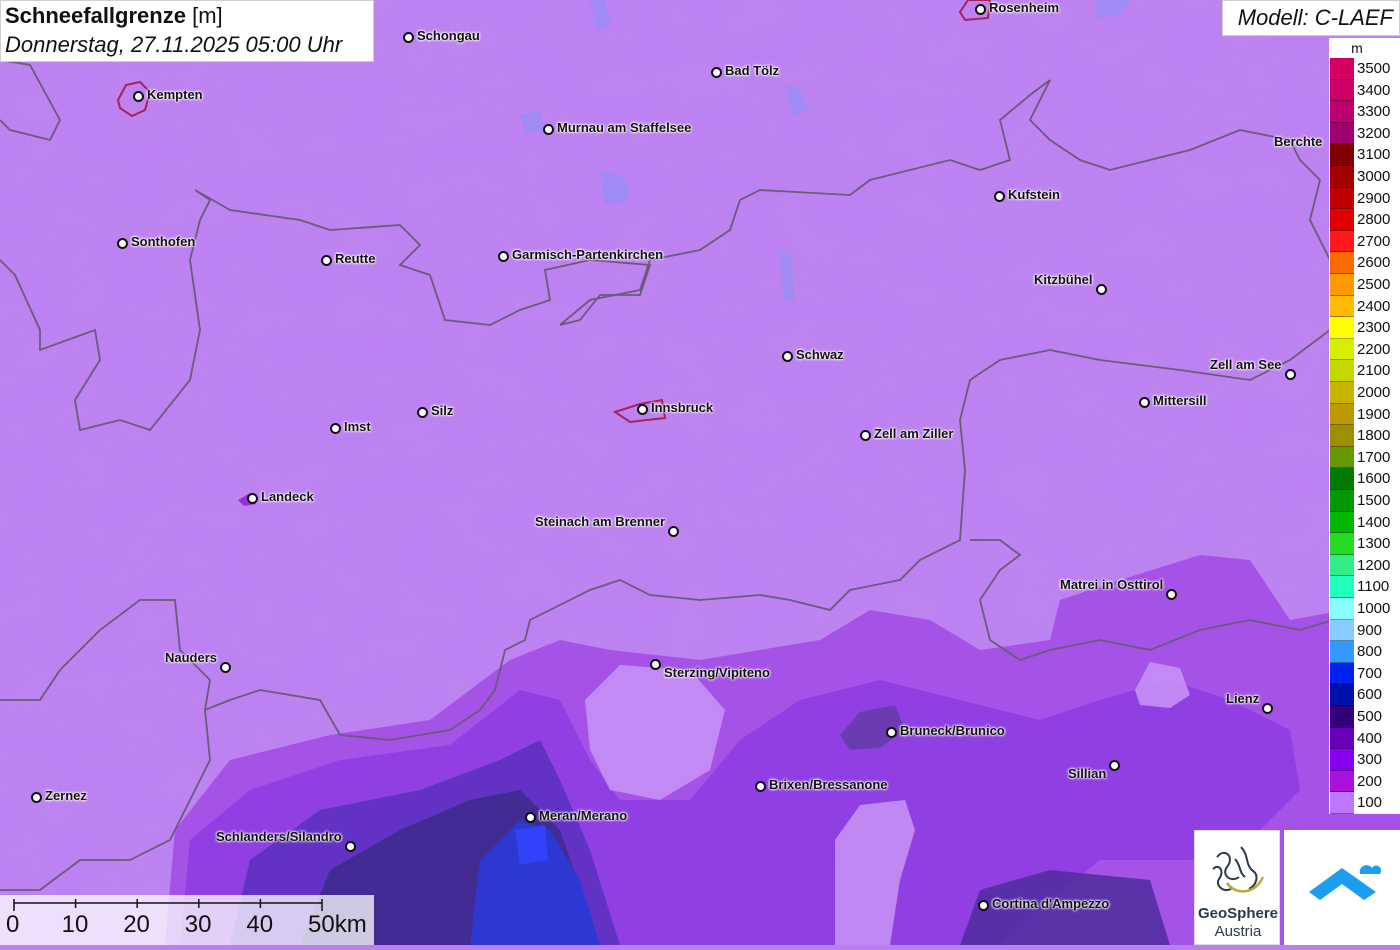  Describe the element at coordinates (1374, 349) in the screenshot. I see `legend-label: 2200` at that location.